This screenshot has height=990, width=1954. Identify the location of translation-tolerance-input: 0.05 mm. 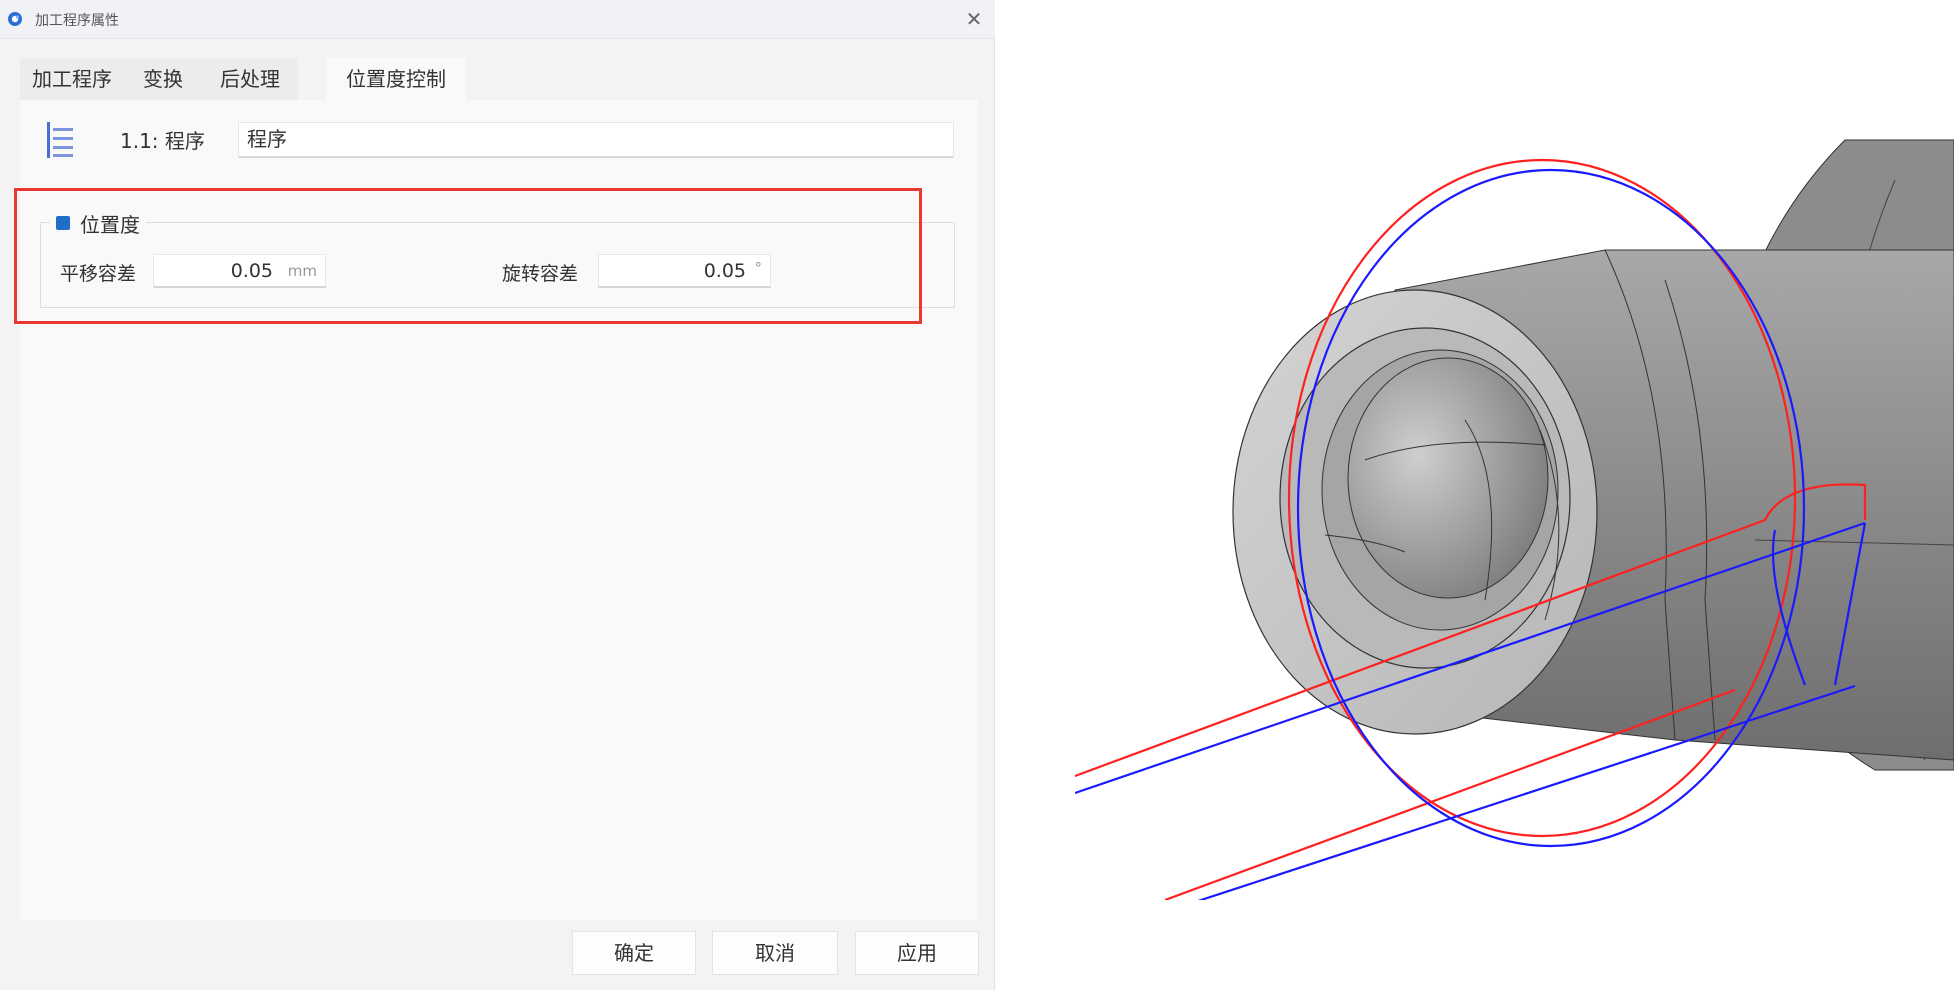
(239, 271).